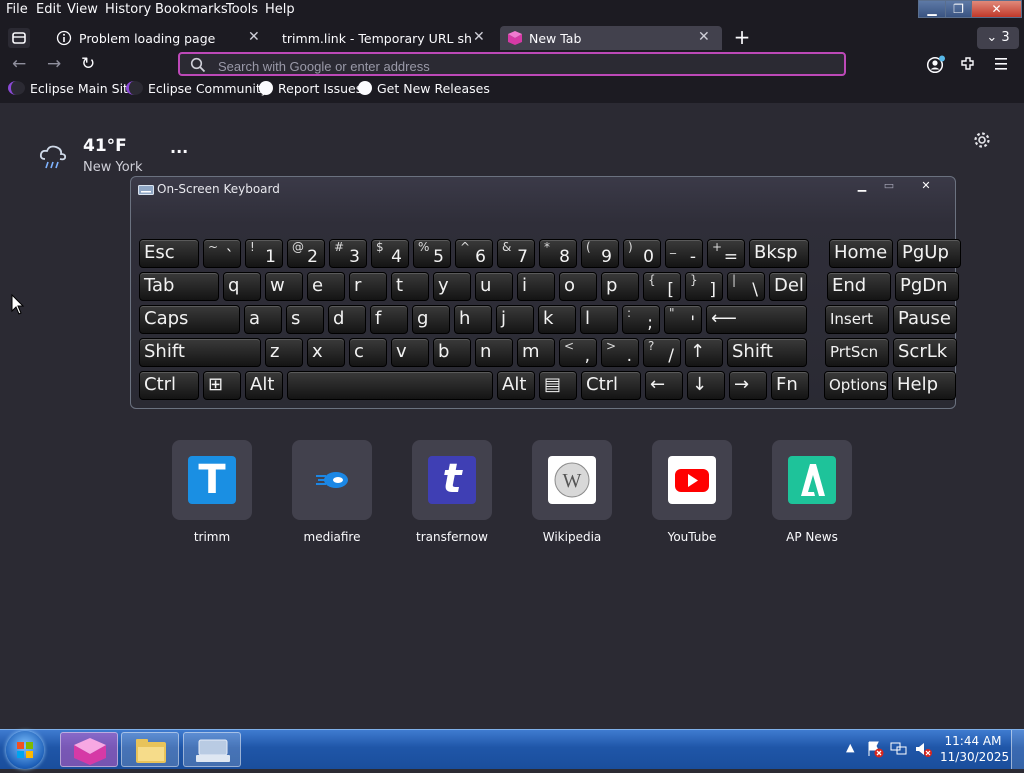 This screenshot has height=773, width=1024. I want to click on key: Bksp, so click(779, 253).